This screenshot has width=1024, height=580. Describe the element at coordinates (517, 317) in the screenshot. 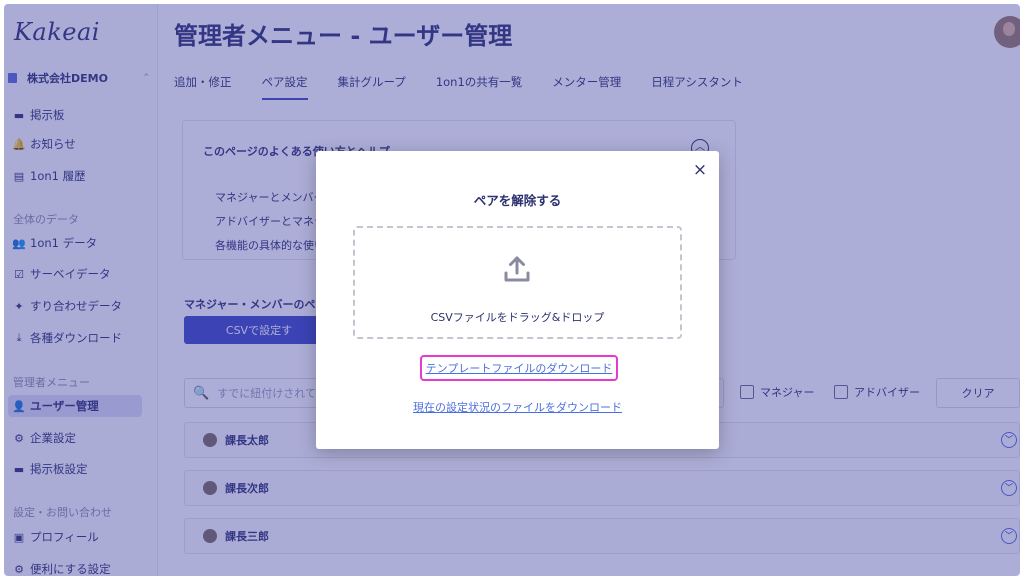

I see `drop-zone-text: CSVファイルをドラッグ&ドロップ` at that location.